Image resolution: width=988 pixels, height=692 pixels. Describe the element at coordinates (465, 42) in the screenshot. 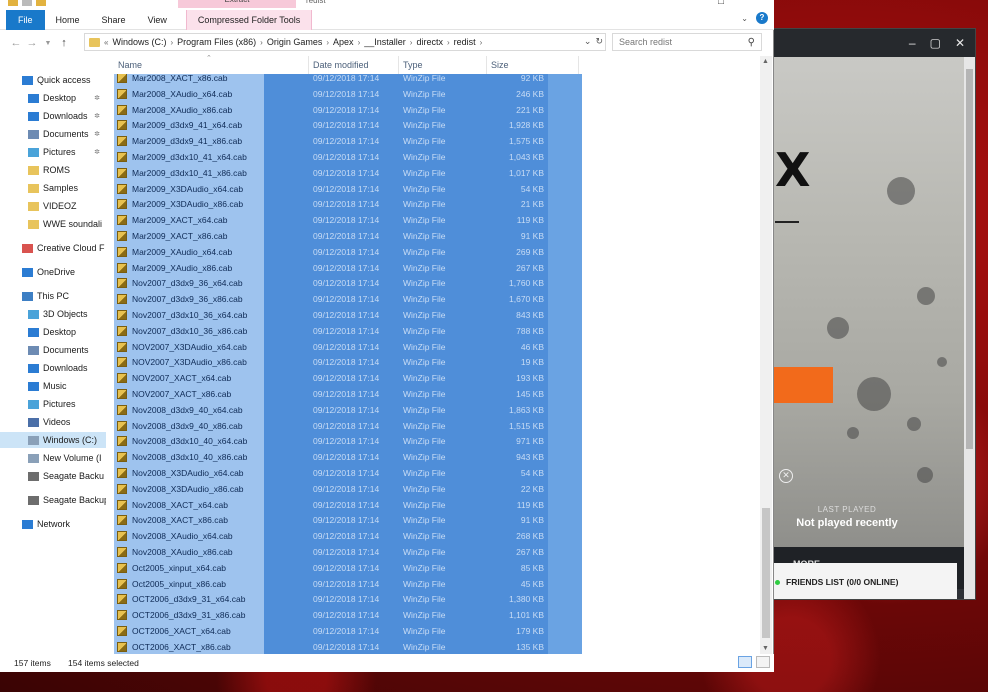

I see `breadcrumb-redist: redist` at that location.